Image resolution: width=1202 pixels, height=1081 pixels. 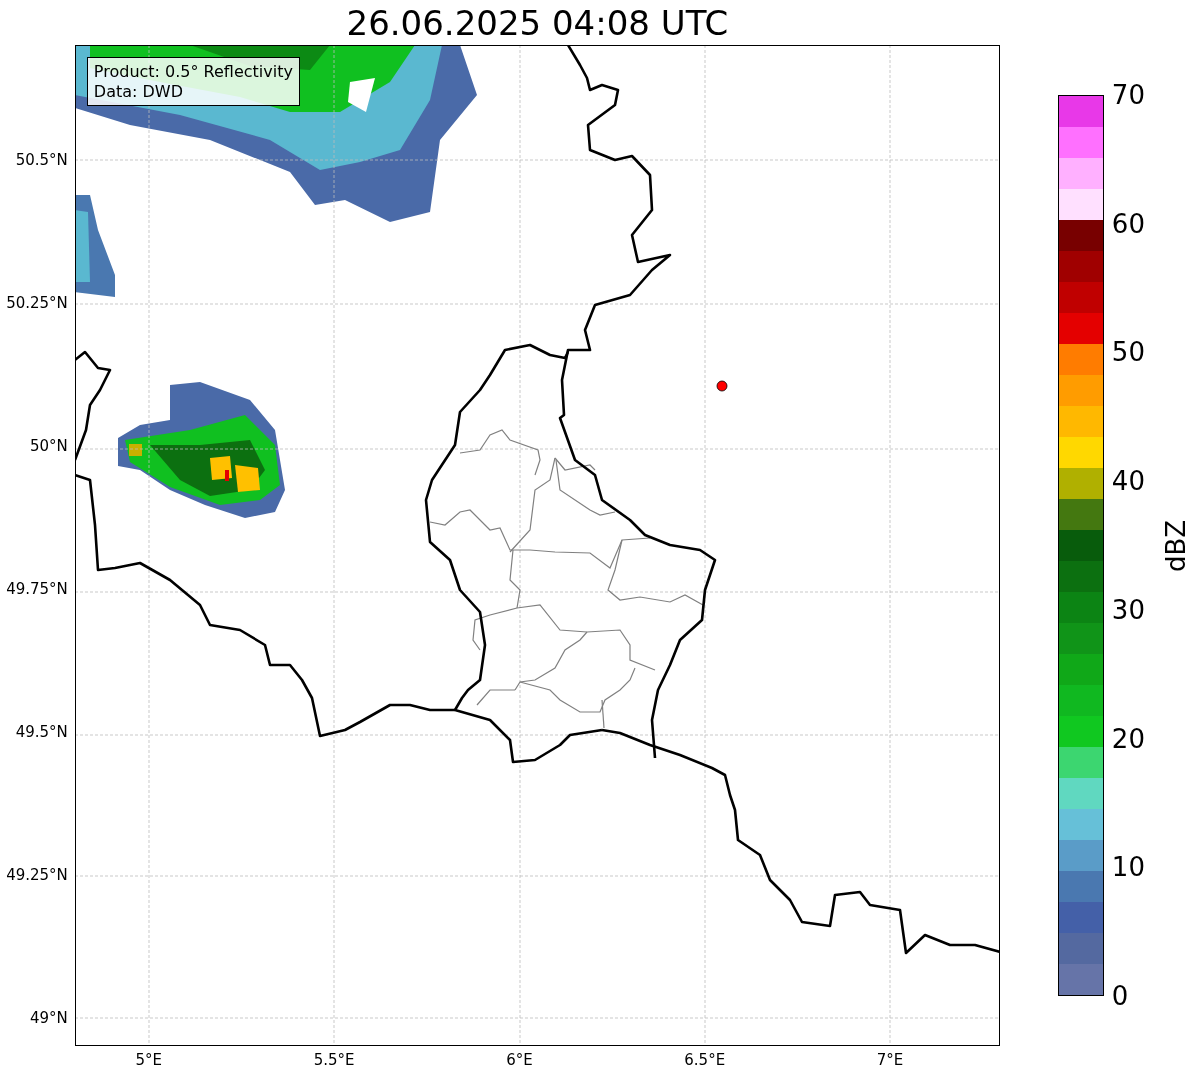 What do you see at coordinates (41, 732) in the screenshot?
I see `latitude-label: 49.5°N` at bounding box center [41, 732].